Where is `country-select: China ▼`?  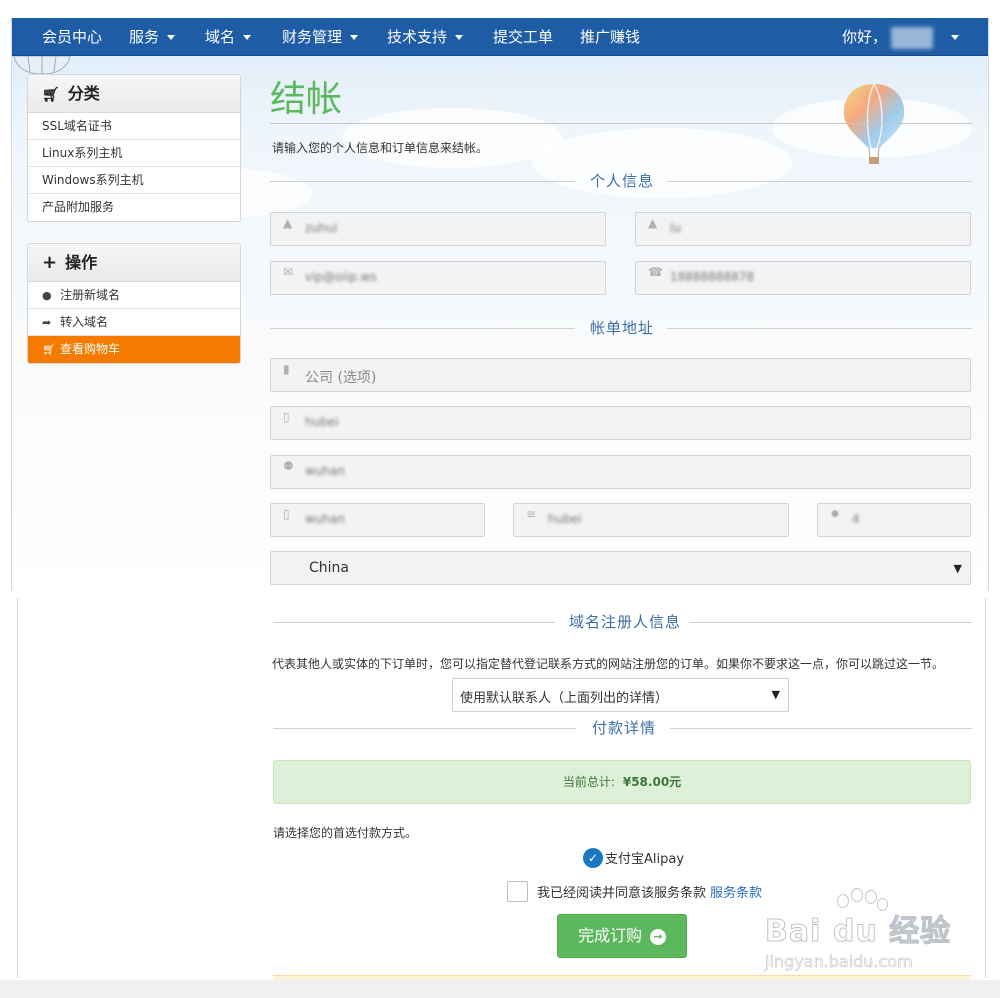
country-select: China ▼ is located at coordinates (620, 568).